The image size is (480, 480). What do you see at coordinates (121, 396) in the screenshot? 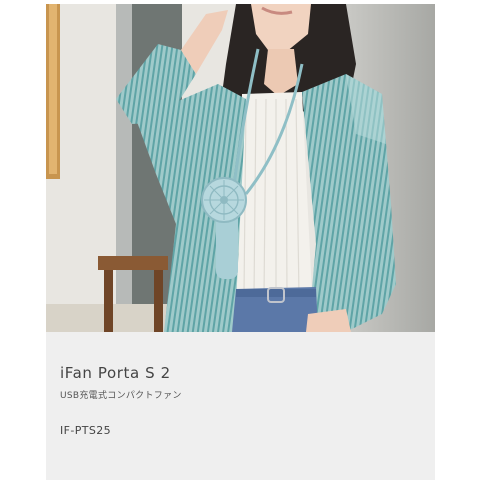
I see `product-description: USB充電式コンパクトファン` at bounding box center [121, 396].